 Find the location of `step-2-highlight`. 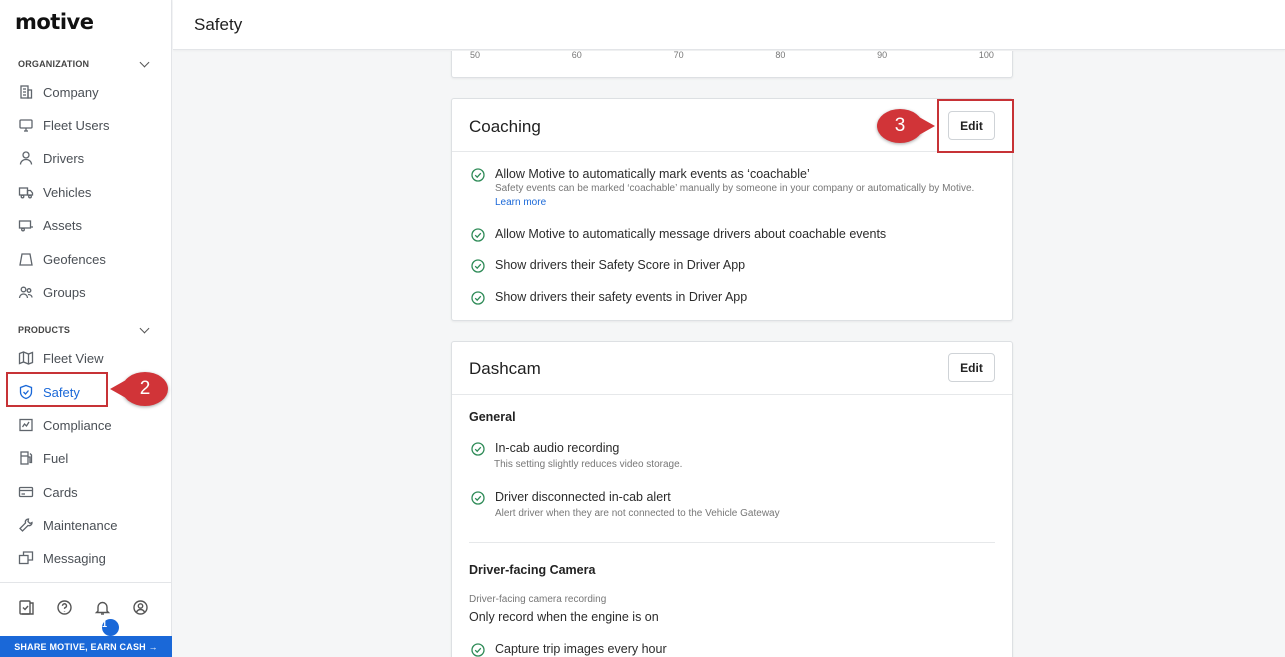

step-2-highlight is located at coordinates (57, 389).